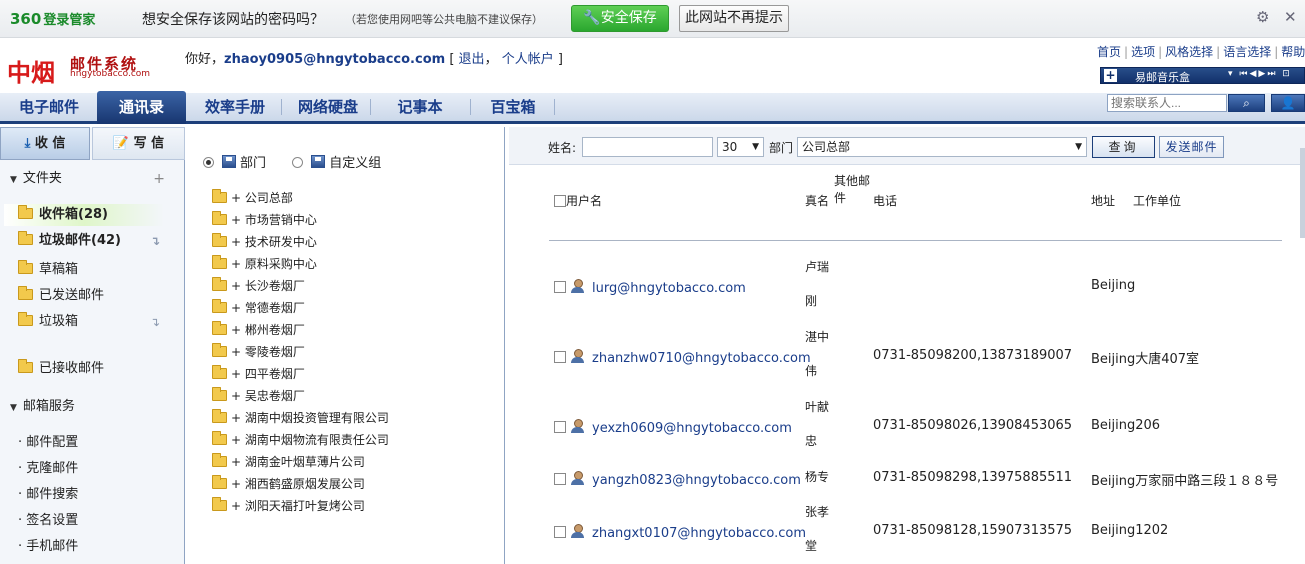 Image resolution: width=1305 pixels, height=564 pixels. I want to click on link-home: 首页, so click(1109, 52).